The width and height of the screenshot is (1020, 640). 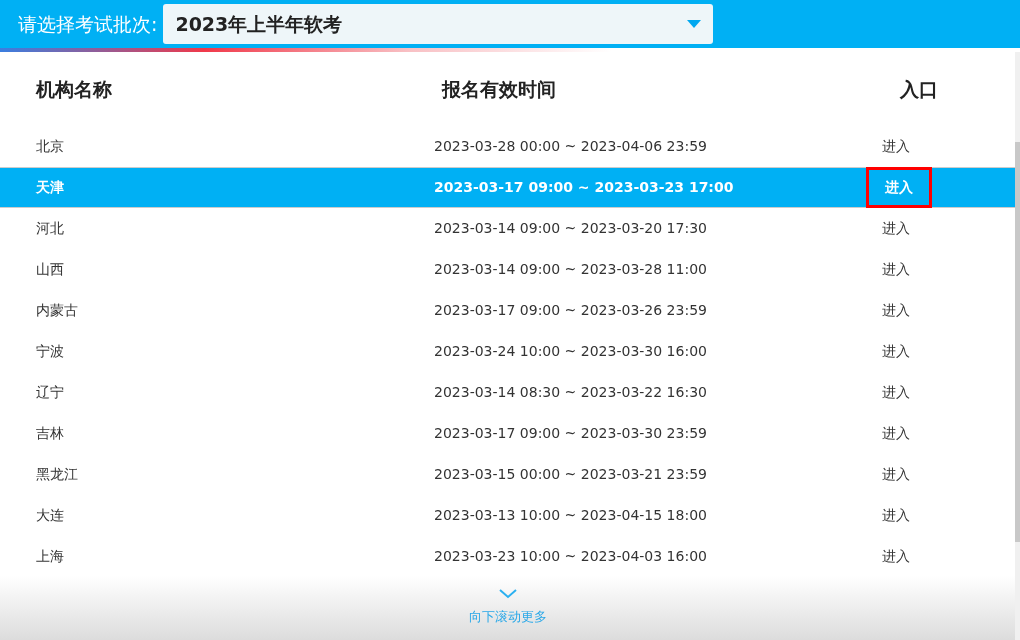 What do you see at coordinates (570, 269) in the screenshot?
I see `registration-period: 2023-03-14 09:00 ~ 2023-03-28 11:00` at bounding box center [570, 269].